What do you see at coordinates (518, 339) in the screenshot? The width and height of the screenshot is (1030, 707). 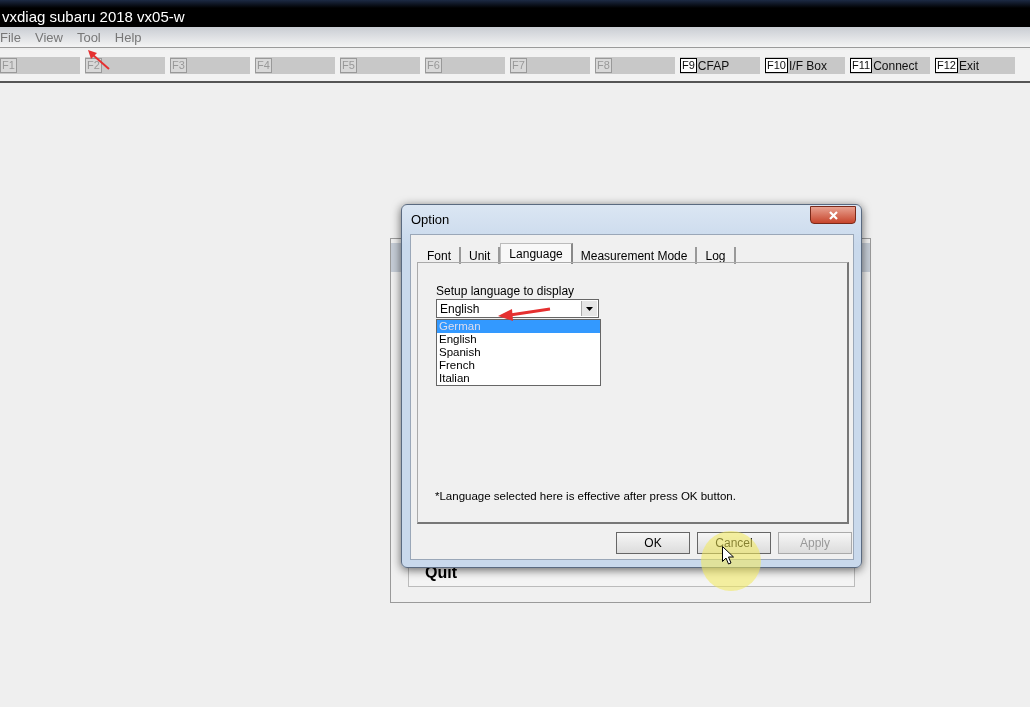 I see `dropdown-option: English` at bounding box center [518, 339].